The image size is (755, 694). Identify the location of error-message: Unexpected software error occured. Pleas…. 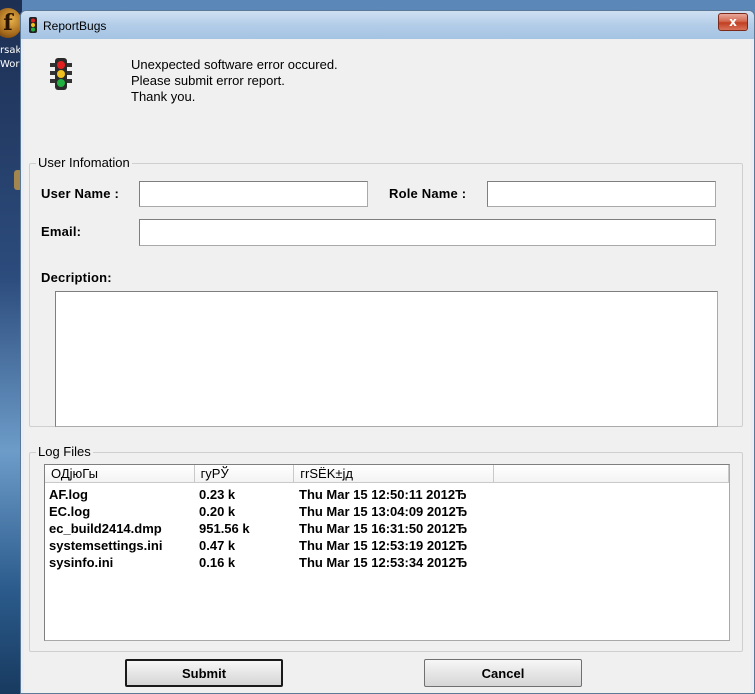
(234, 81).